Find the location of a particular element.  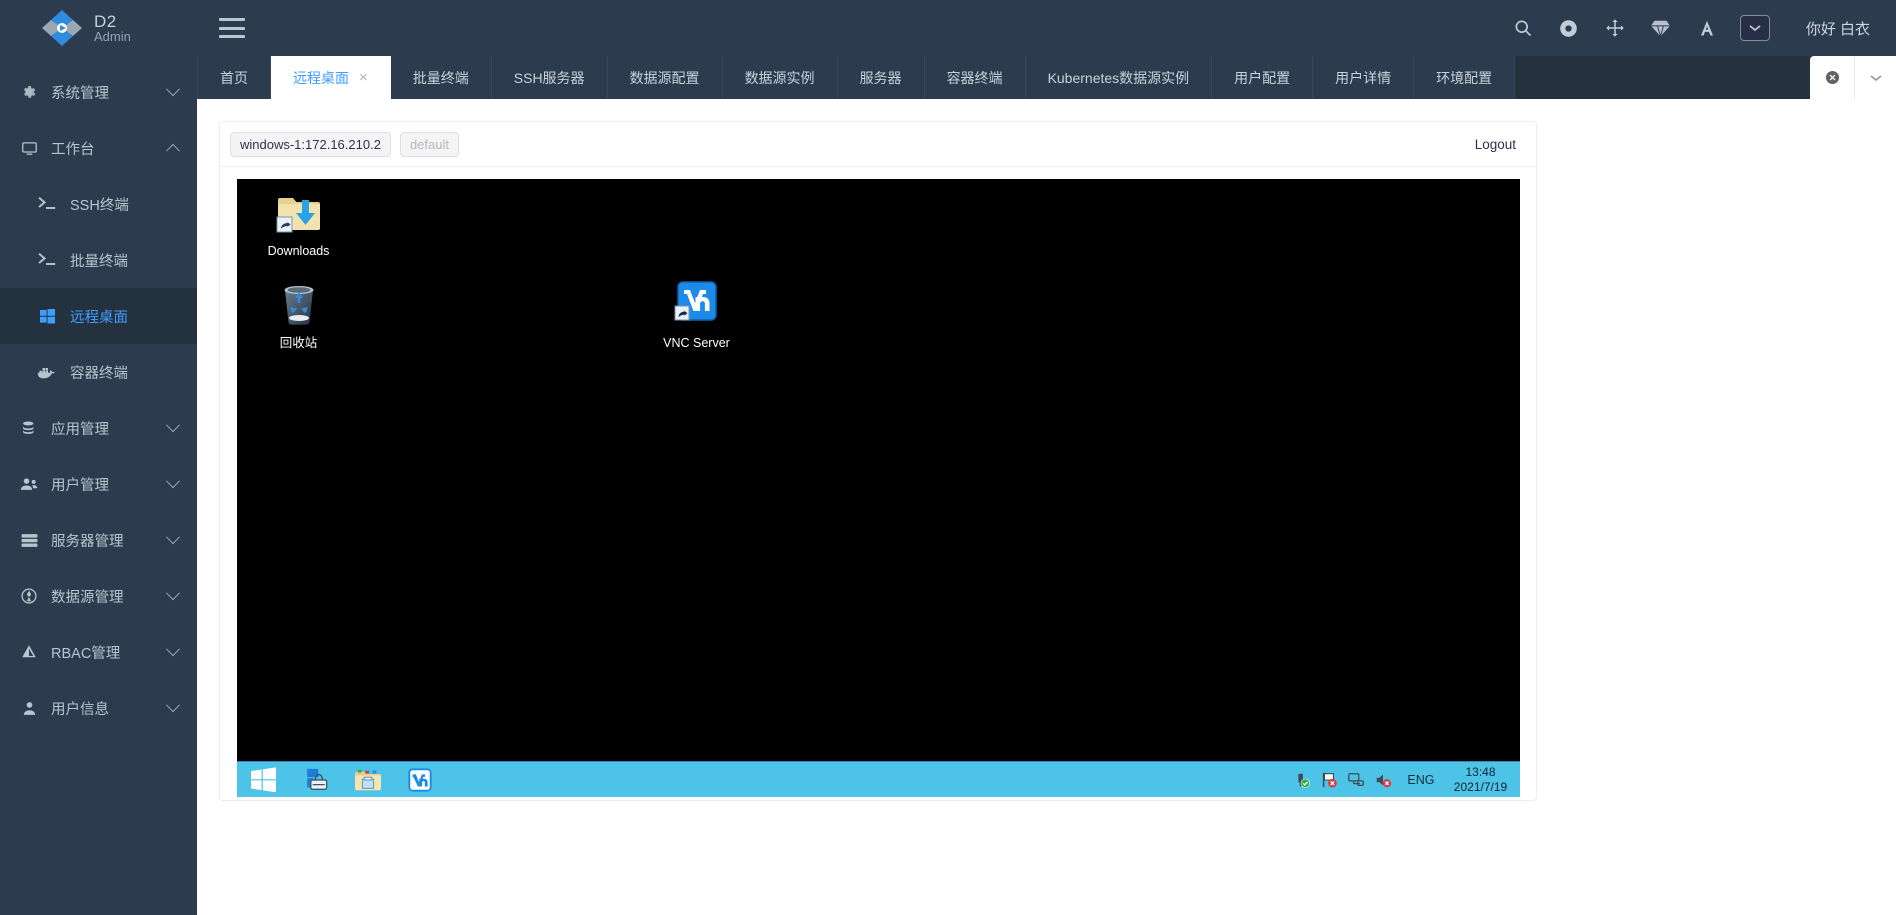

clock-date: 2021/7/19 is located at coordinates (1480, 786).